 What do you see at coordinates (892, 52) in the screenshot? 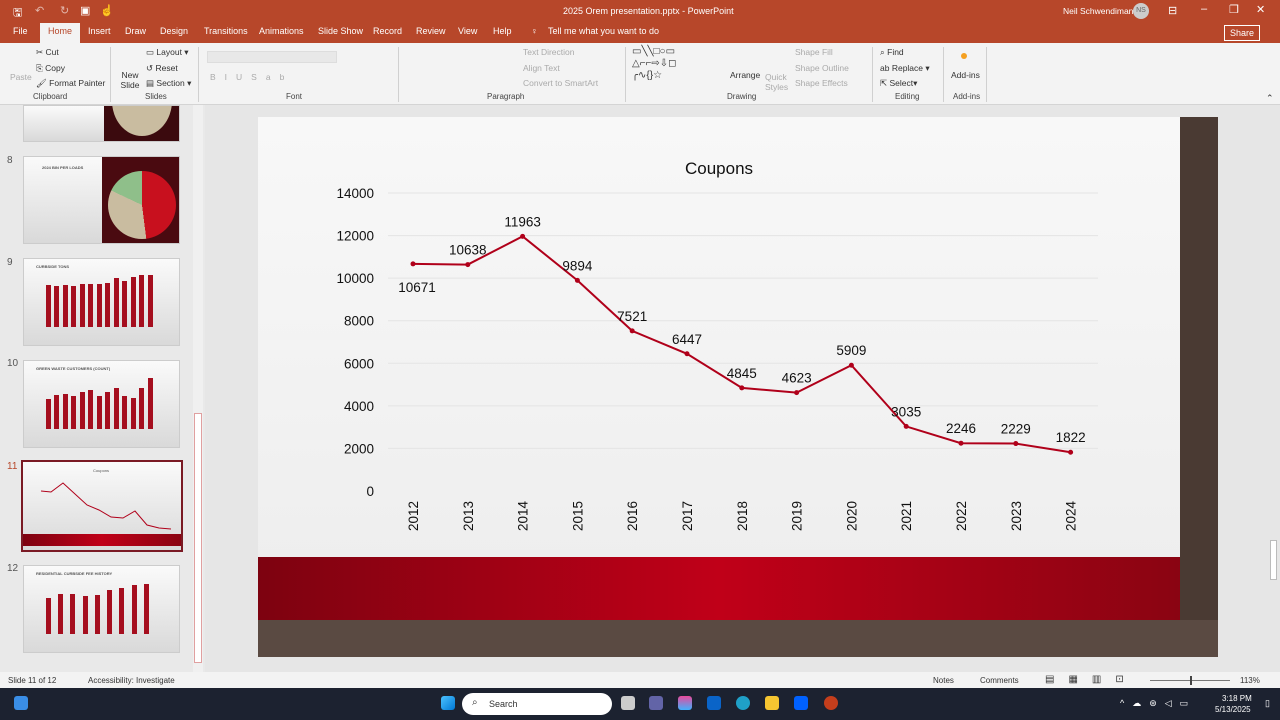
I see `find-button: ⌕ Find` at bounding box center [892, 52].